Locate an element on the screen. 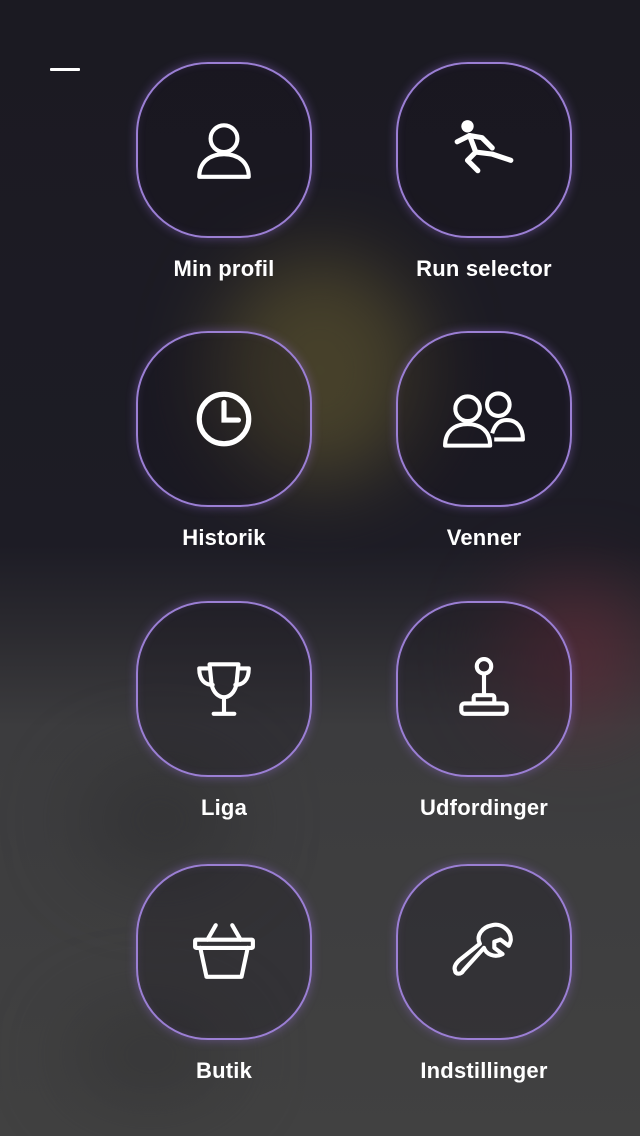 This screenshot has width=640, height=1136. user-icon is located at coordinates (224, 151).